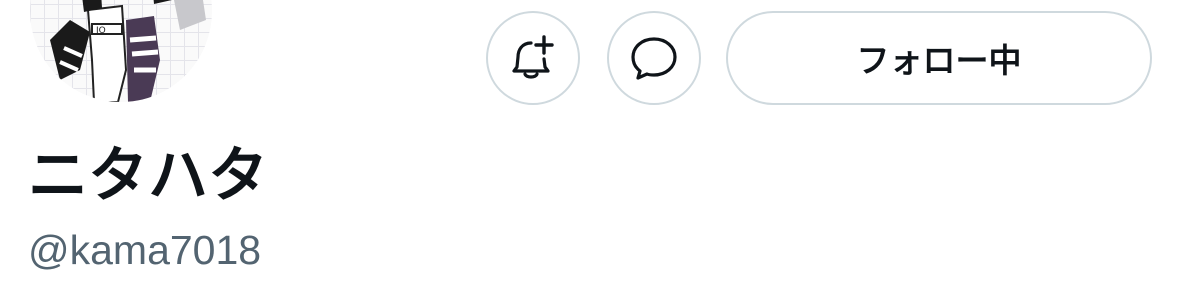 Image resolution: width=1178 pixels, height=306 pixels. I want to click on profile-handle: @kama7018, so click(145, 250).